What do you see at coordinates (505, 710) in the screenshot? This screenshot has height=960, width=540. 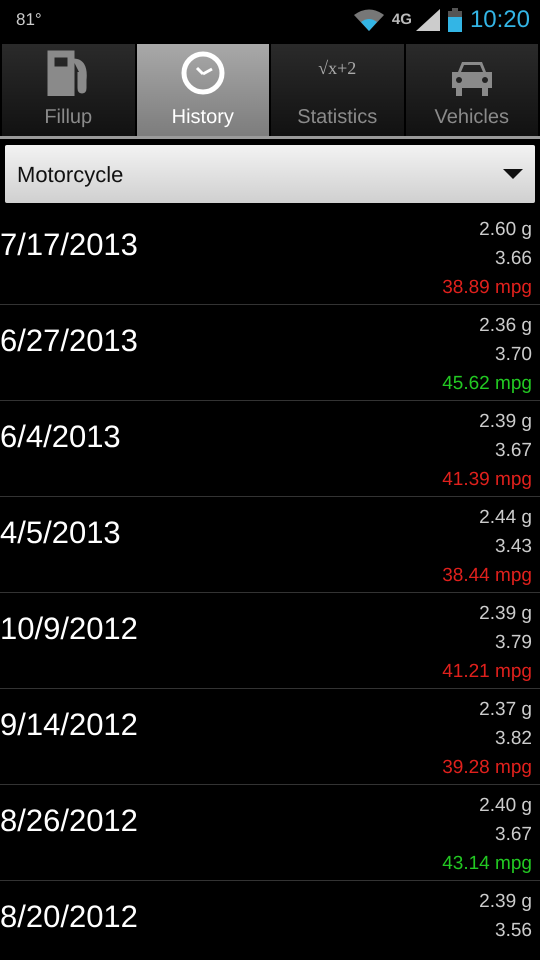 I see `gallons-text: 2.37 g` at bounding box center [505, 710].